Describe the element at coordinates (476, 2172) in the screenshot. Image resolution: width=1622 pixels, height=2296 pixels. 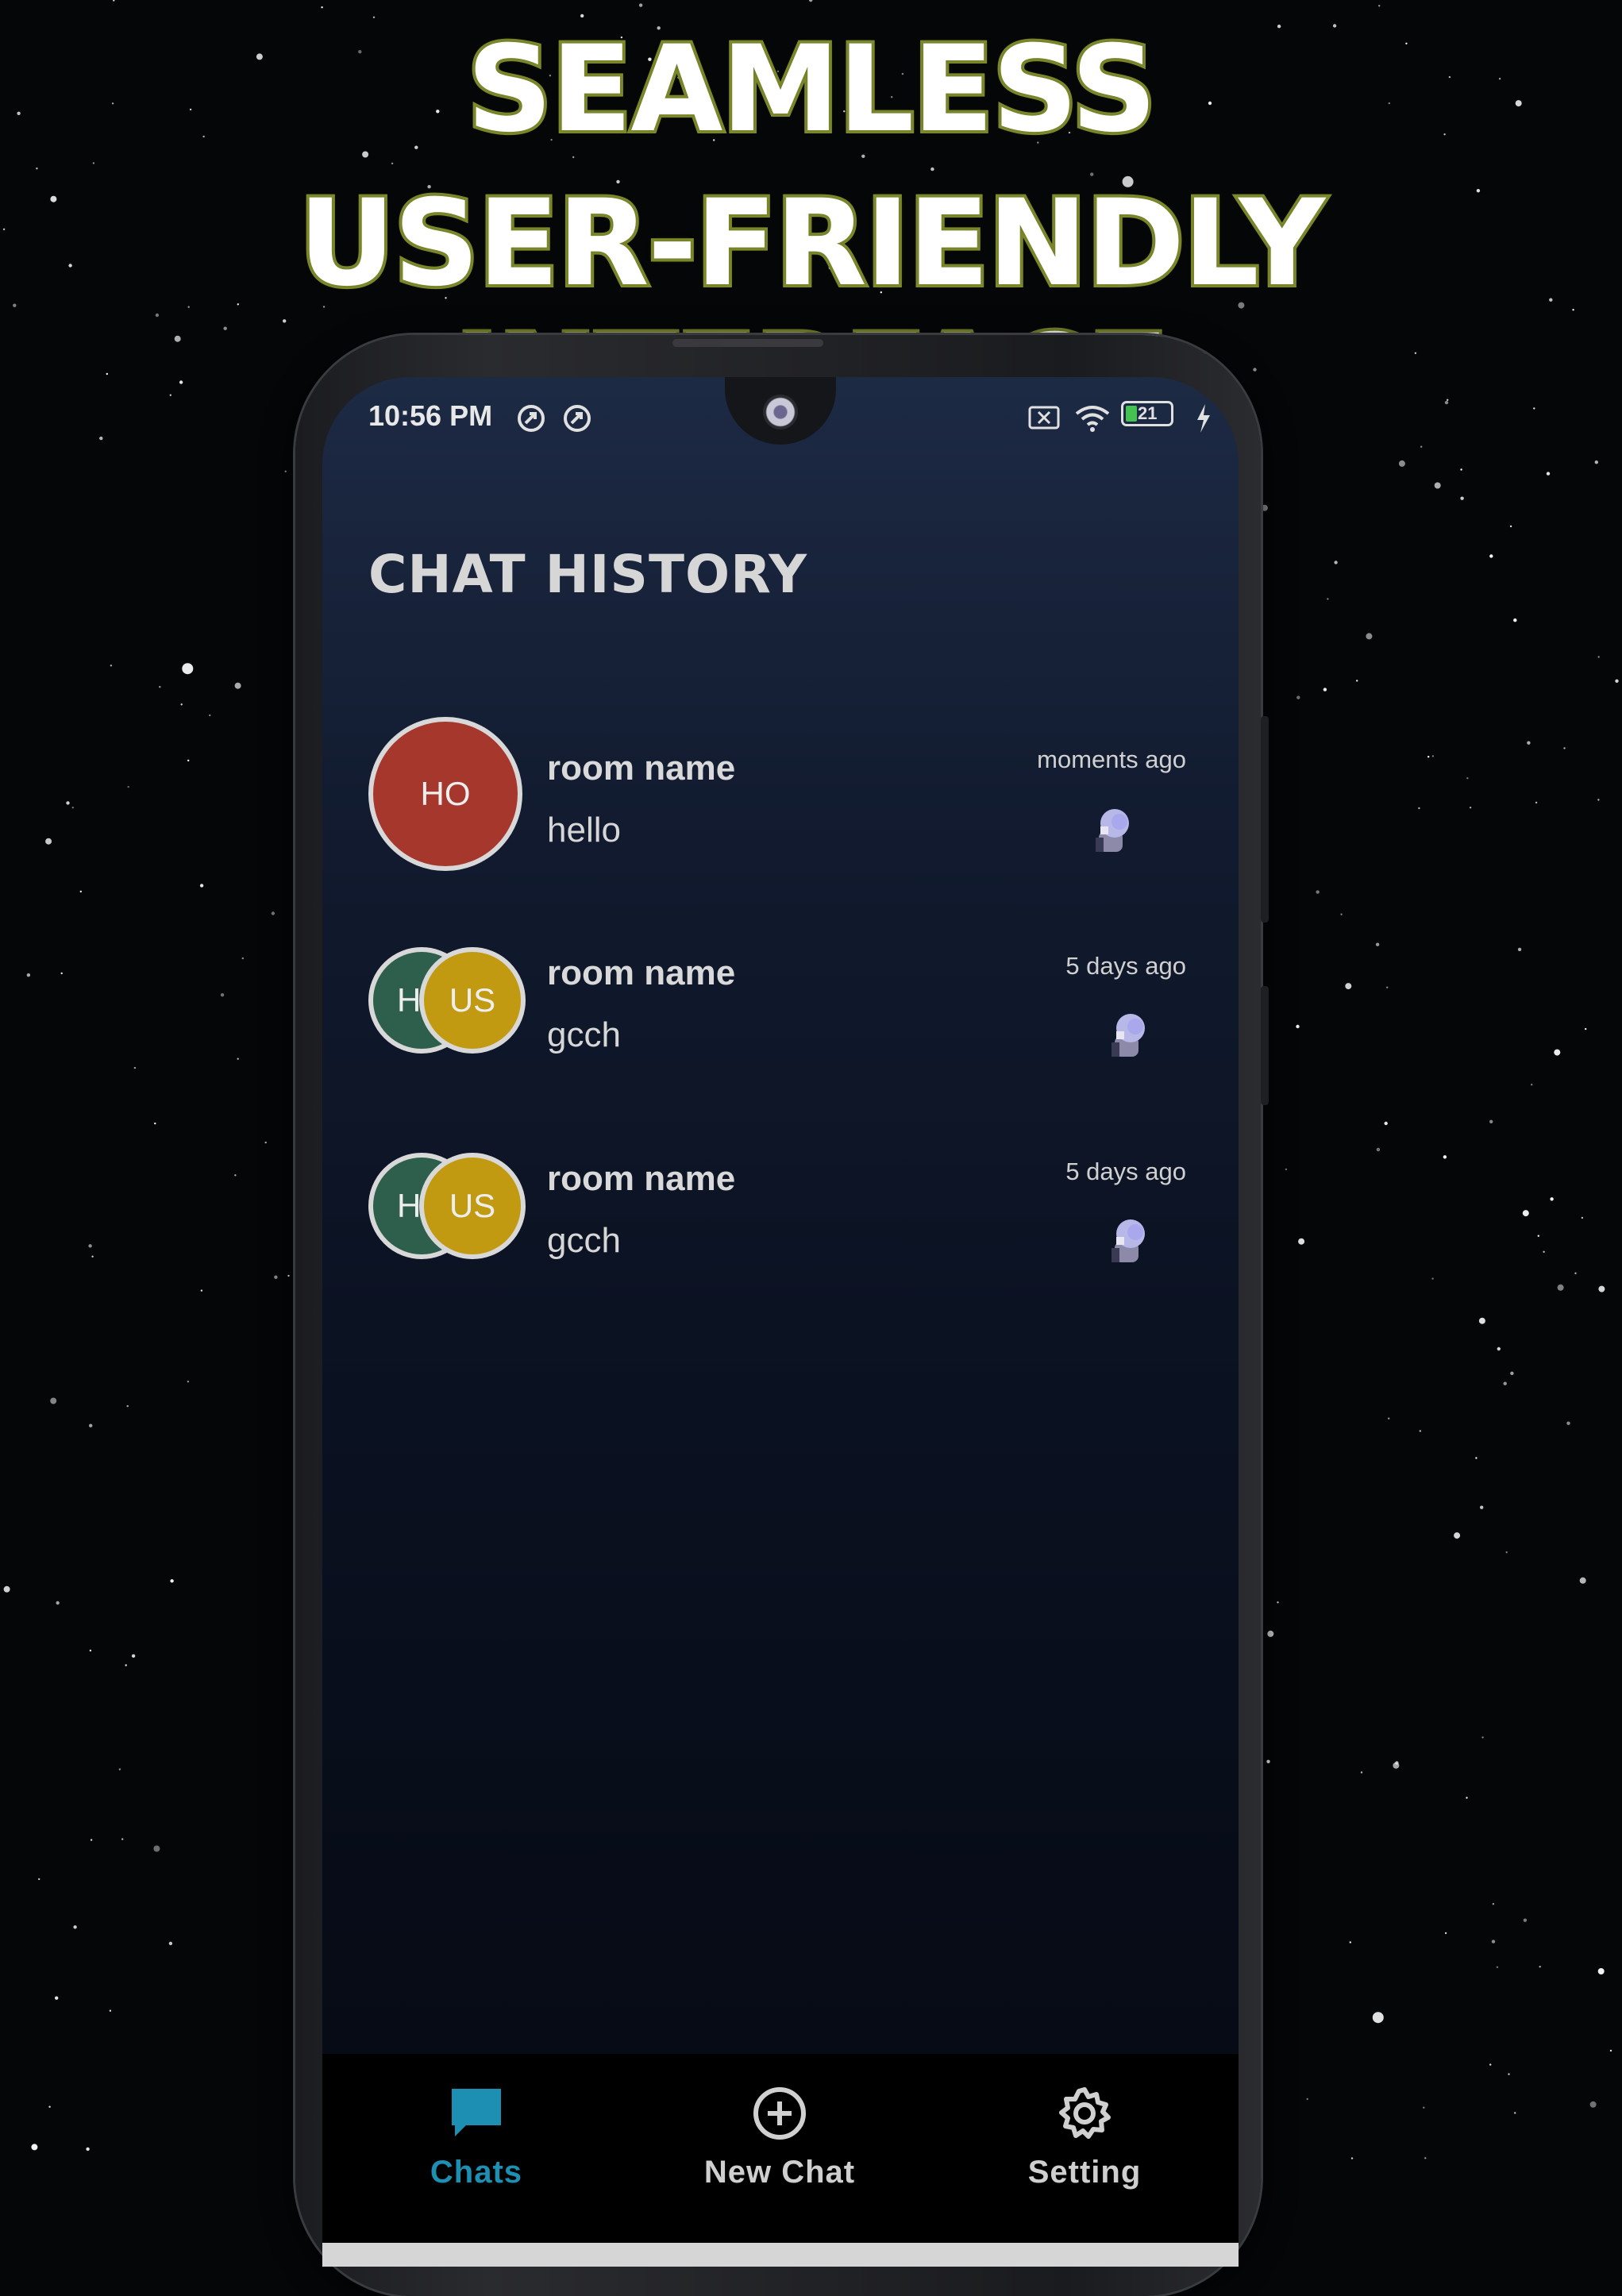
I see `nav-chats-label: Chats` at that location.